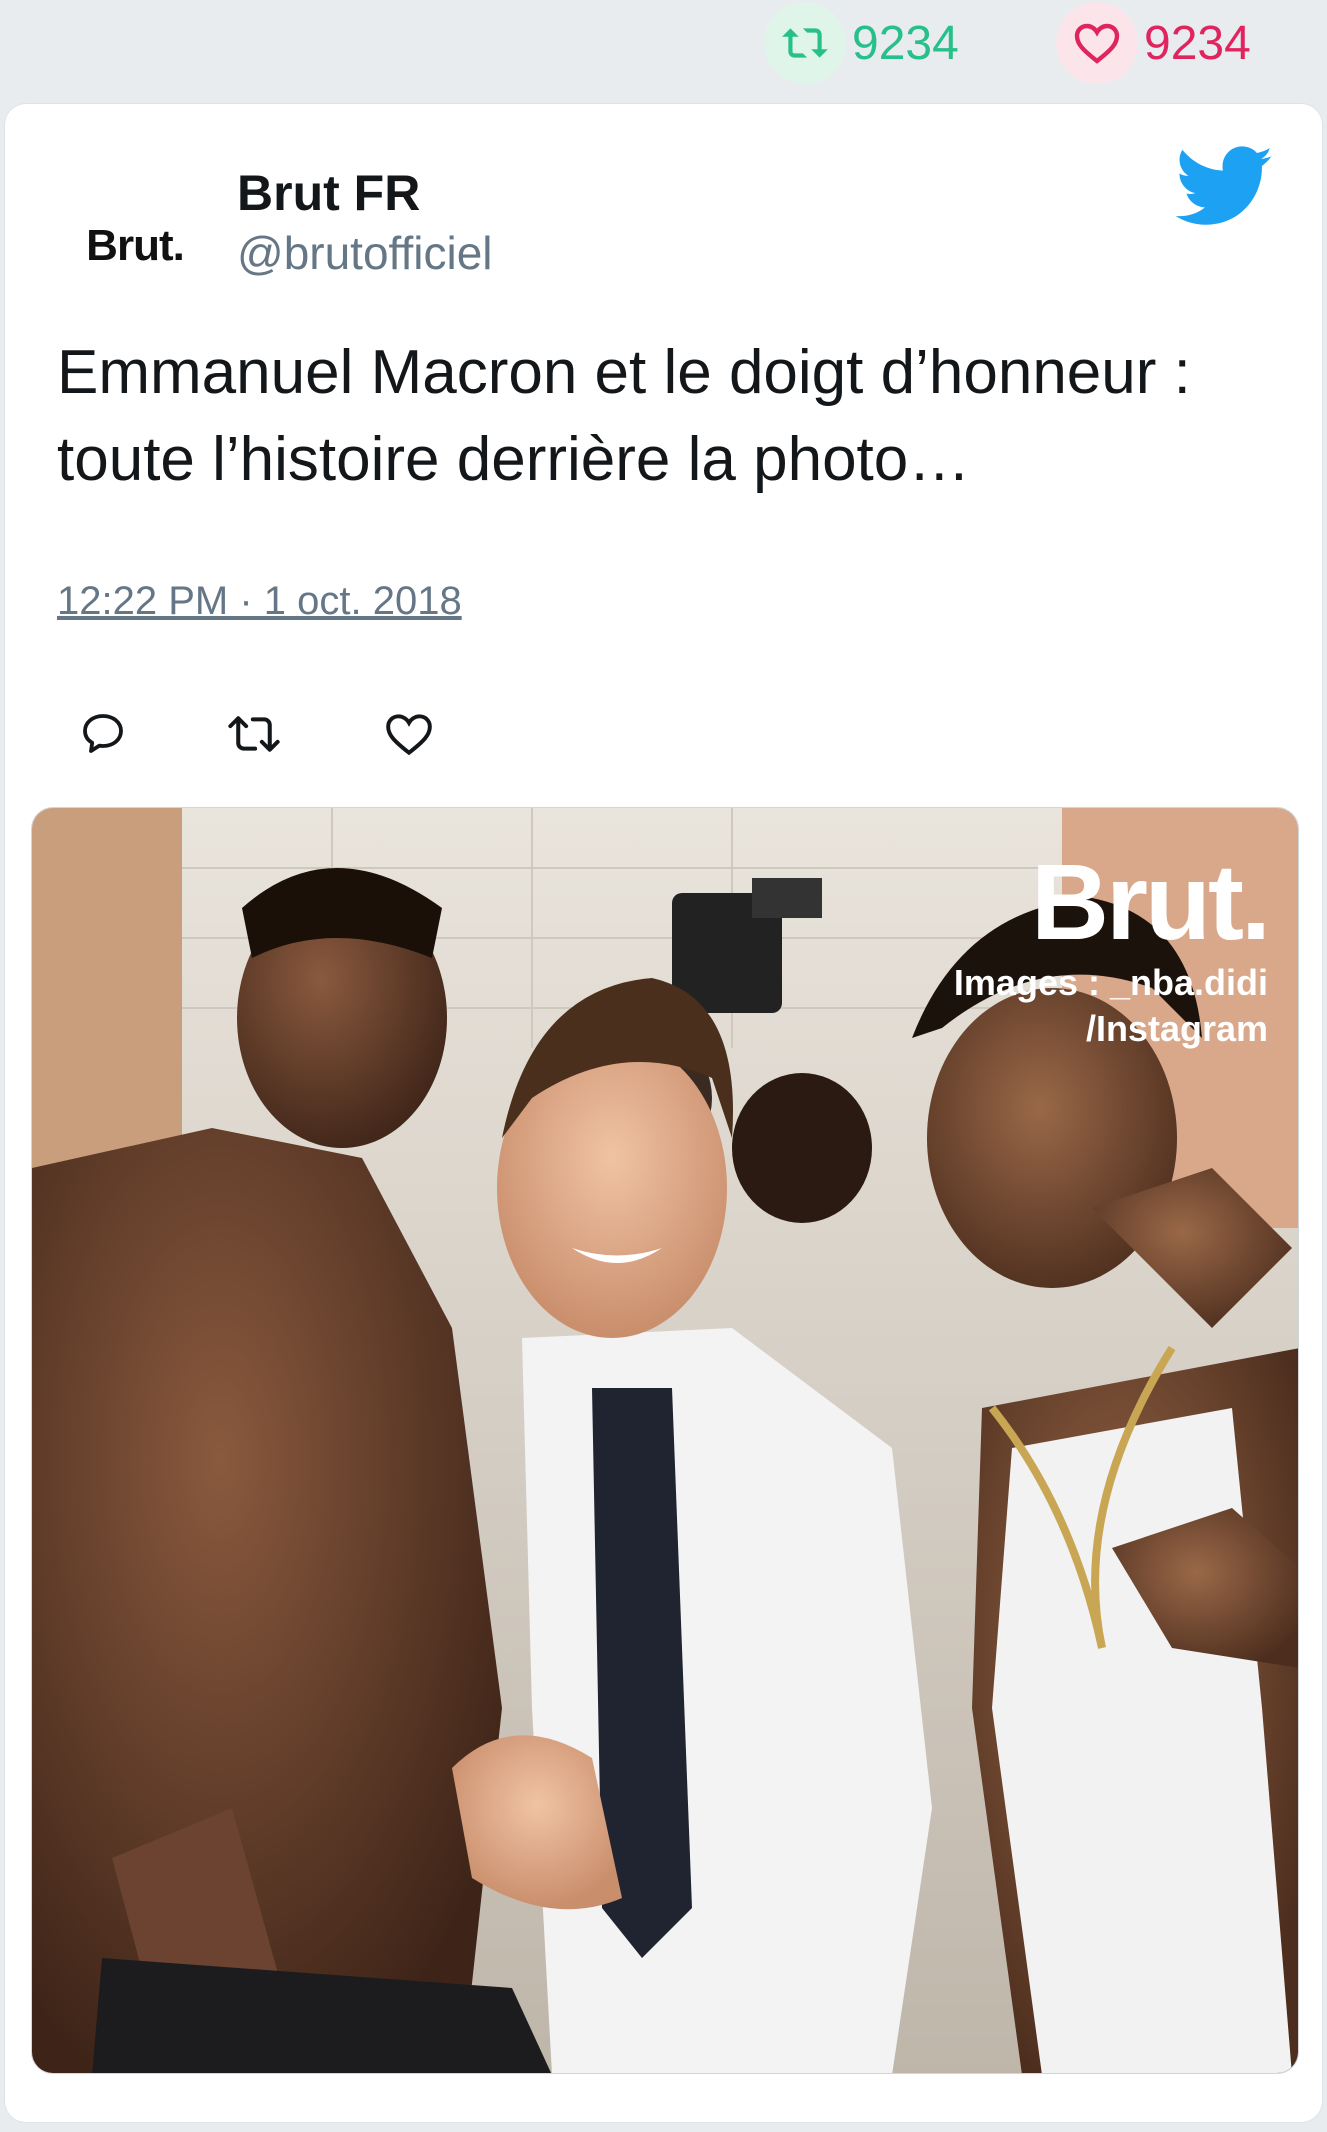 The width and height of the screenshot is (1327, 2132). I want to click on photo-credit-line2: /Instagram, so click(1176, 1028).